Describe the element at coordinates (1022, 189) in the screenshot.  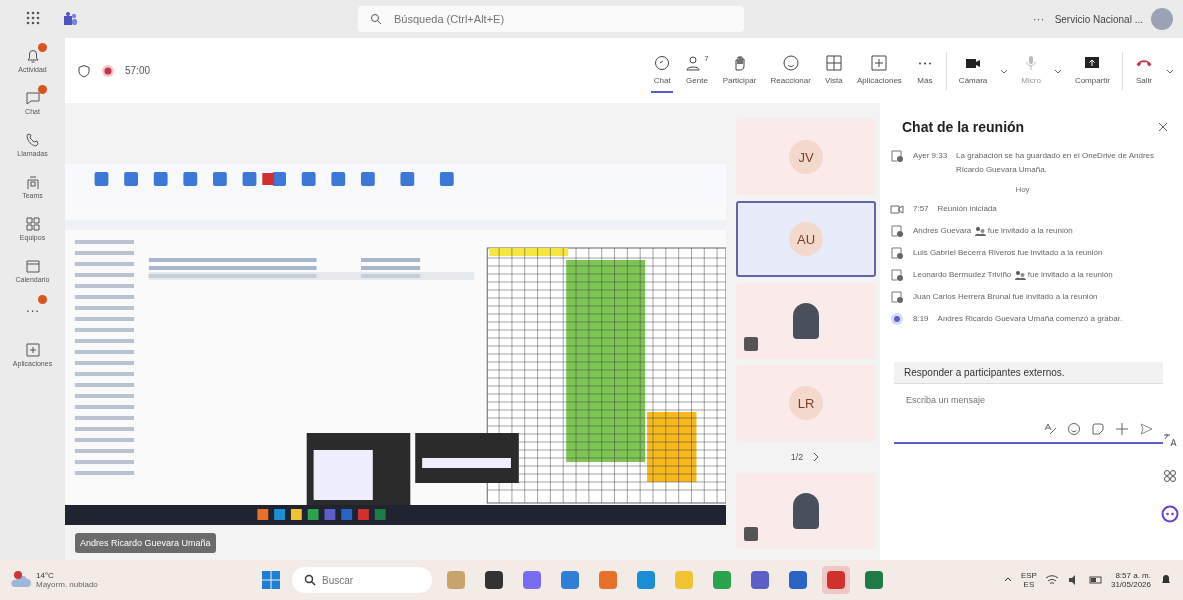
I see `date-divider: Hoy` at that location.